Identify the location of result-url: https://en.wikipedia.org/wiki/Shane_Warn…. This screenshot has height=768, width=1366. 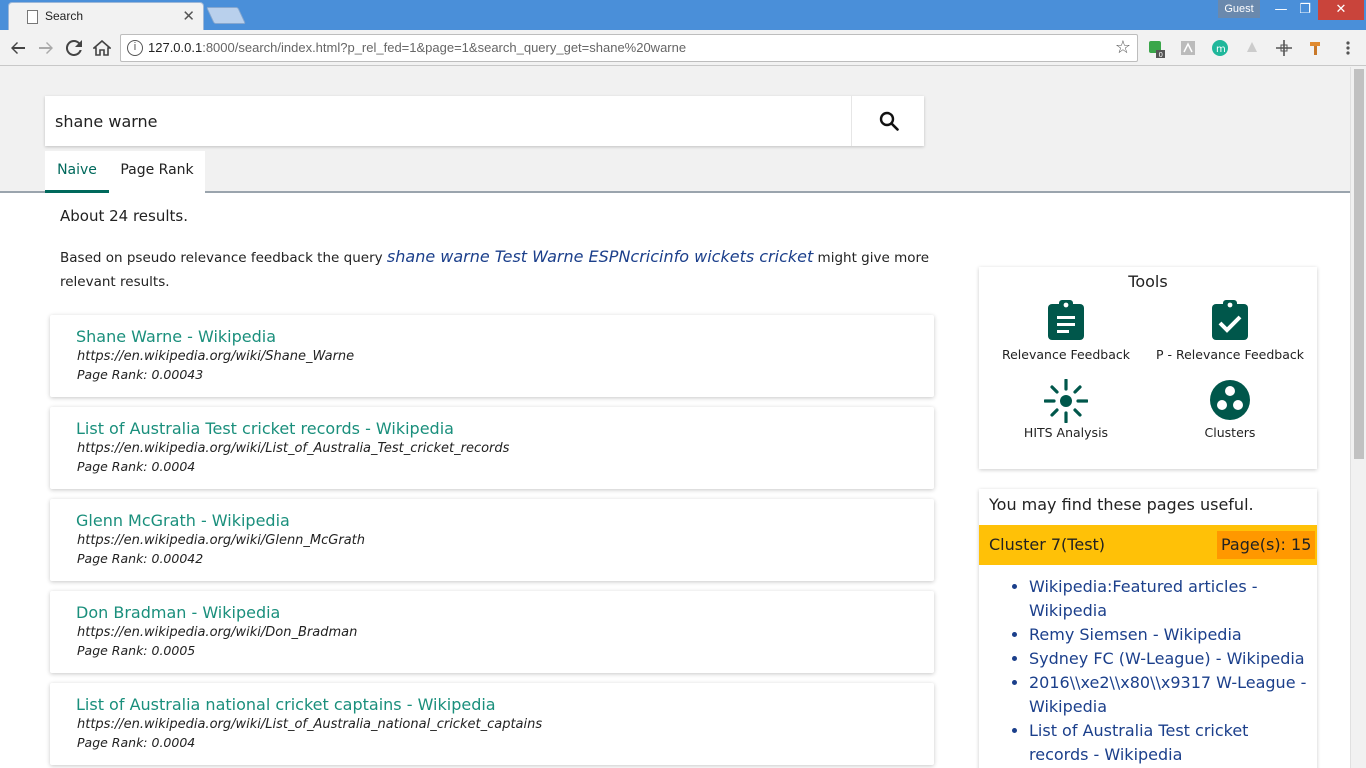
(216, 356).